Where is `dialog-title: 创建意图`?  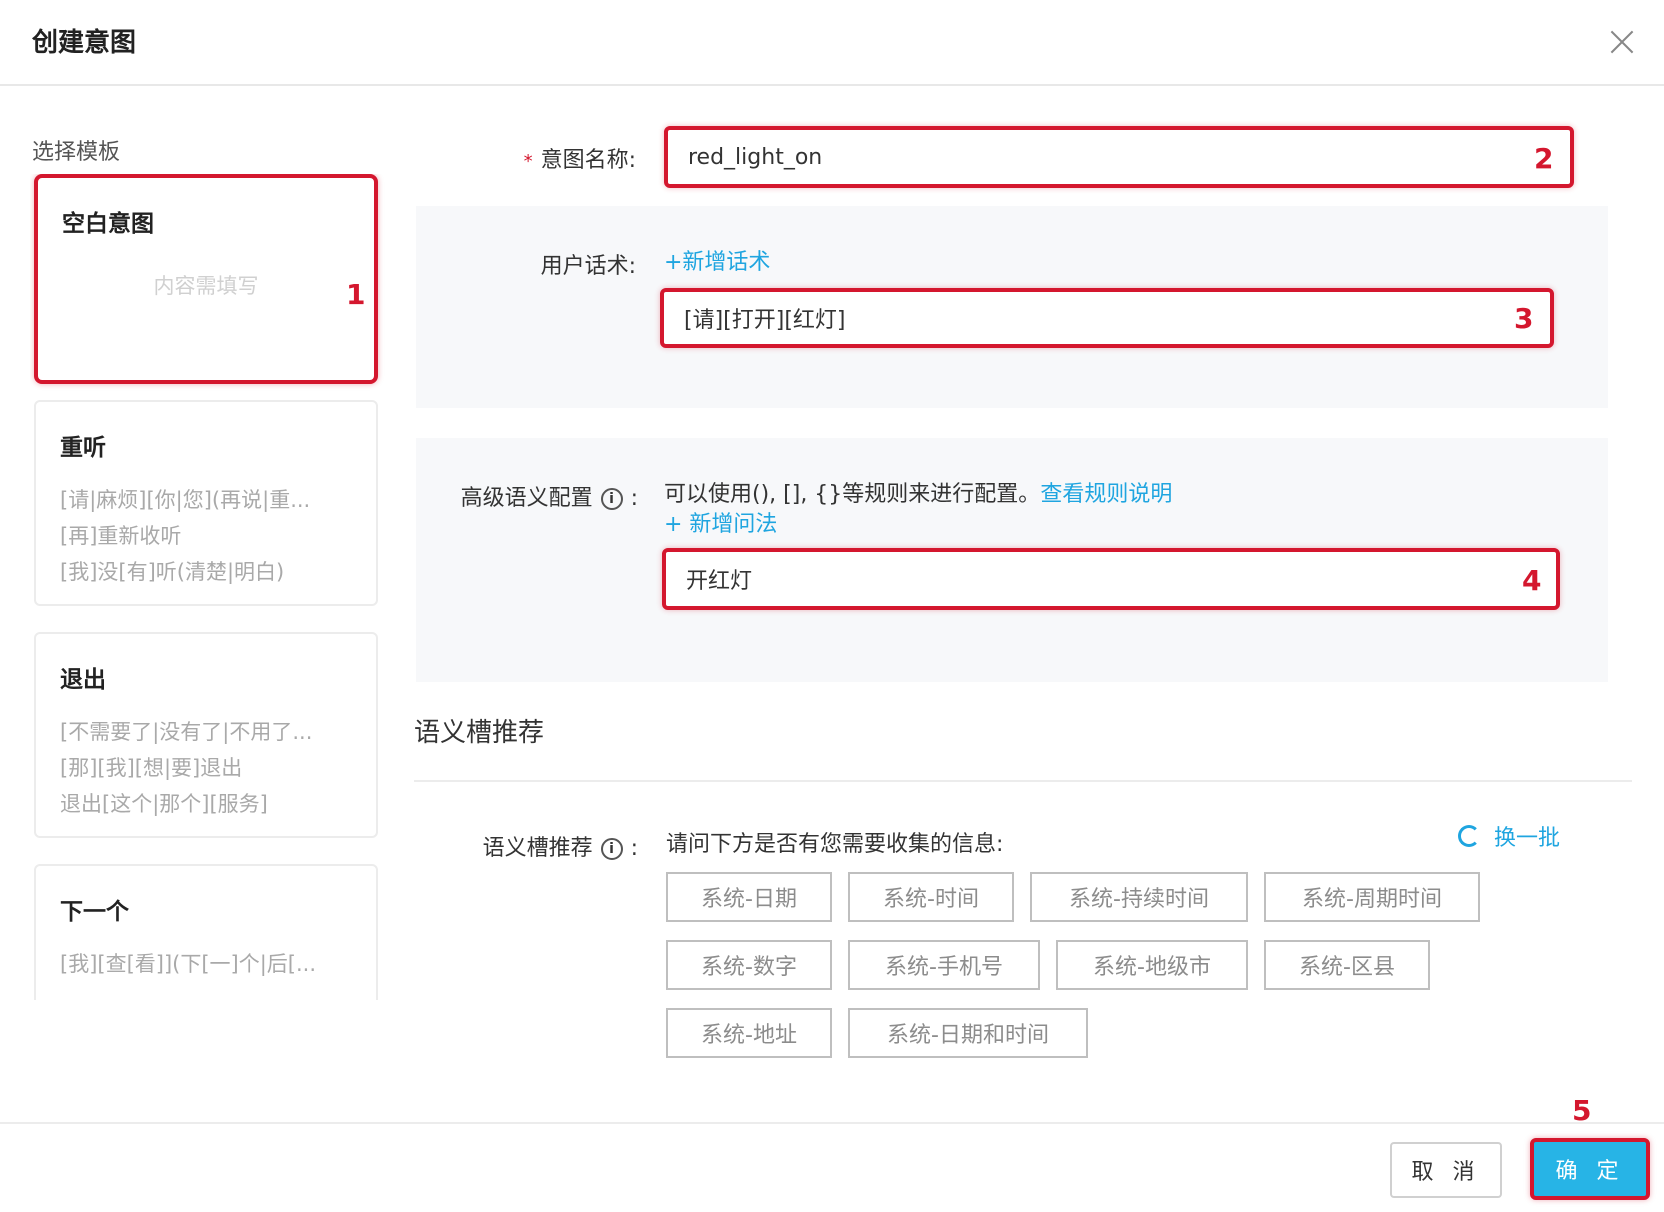 dialog-title: 创建意图 is located at coordinates (84, 43).